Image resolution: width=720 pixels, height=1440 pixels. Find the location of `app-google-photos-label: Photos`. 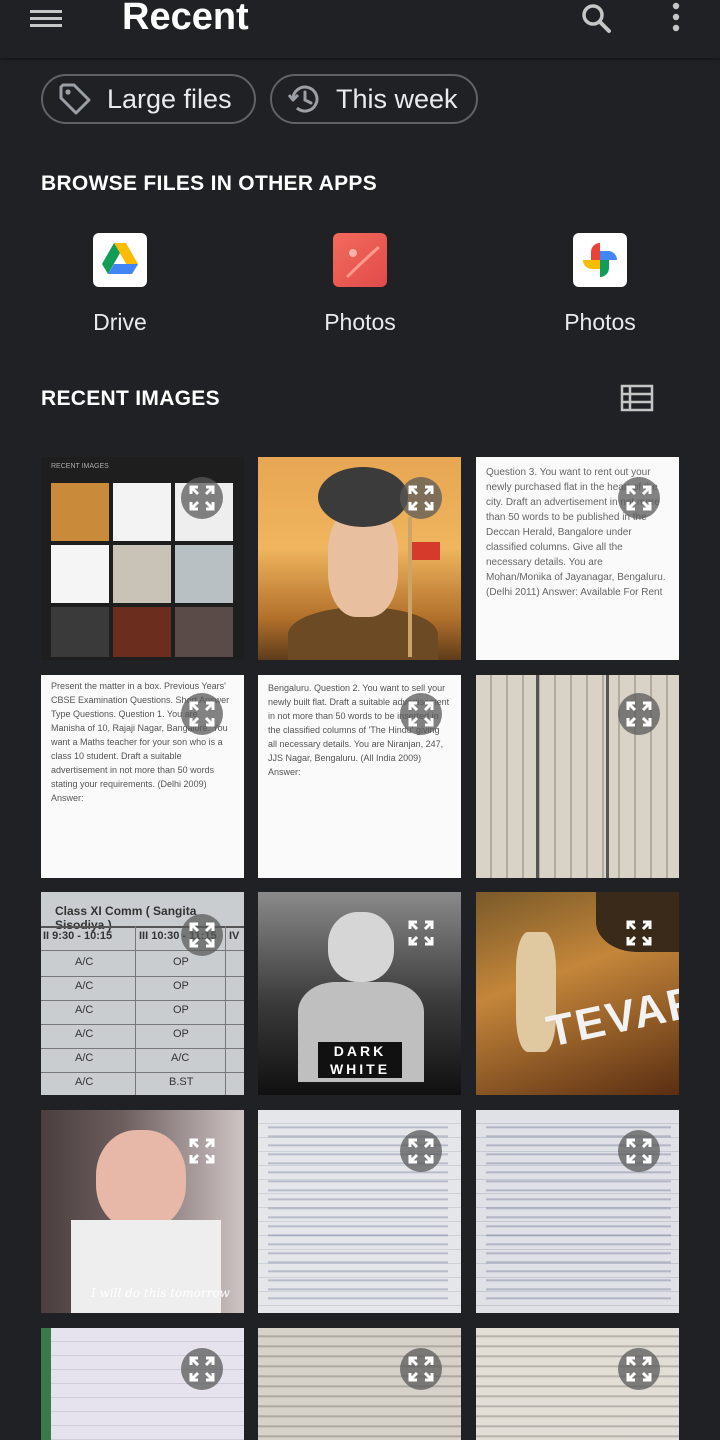

app-google-photos-label: Photos is located at coordinates (600, 322).